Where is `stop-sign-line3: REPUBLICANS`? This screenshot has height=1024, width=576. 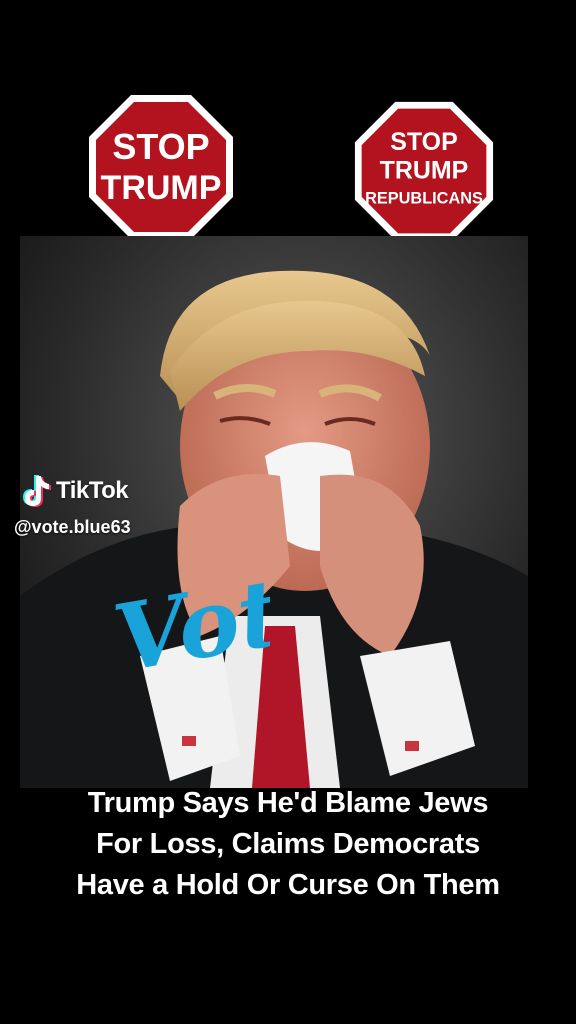
stop-sign-line3: REPUBLICANS is located at coordinates (424, 199).